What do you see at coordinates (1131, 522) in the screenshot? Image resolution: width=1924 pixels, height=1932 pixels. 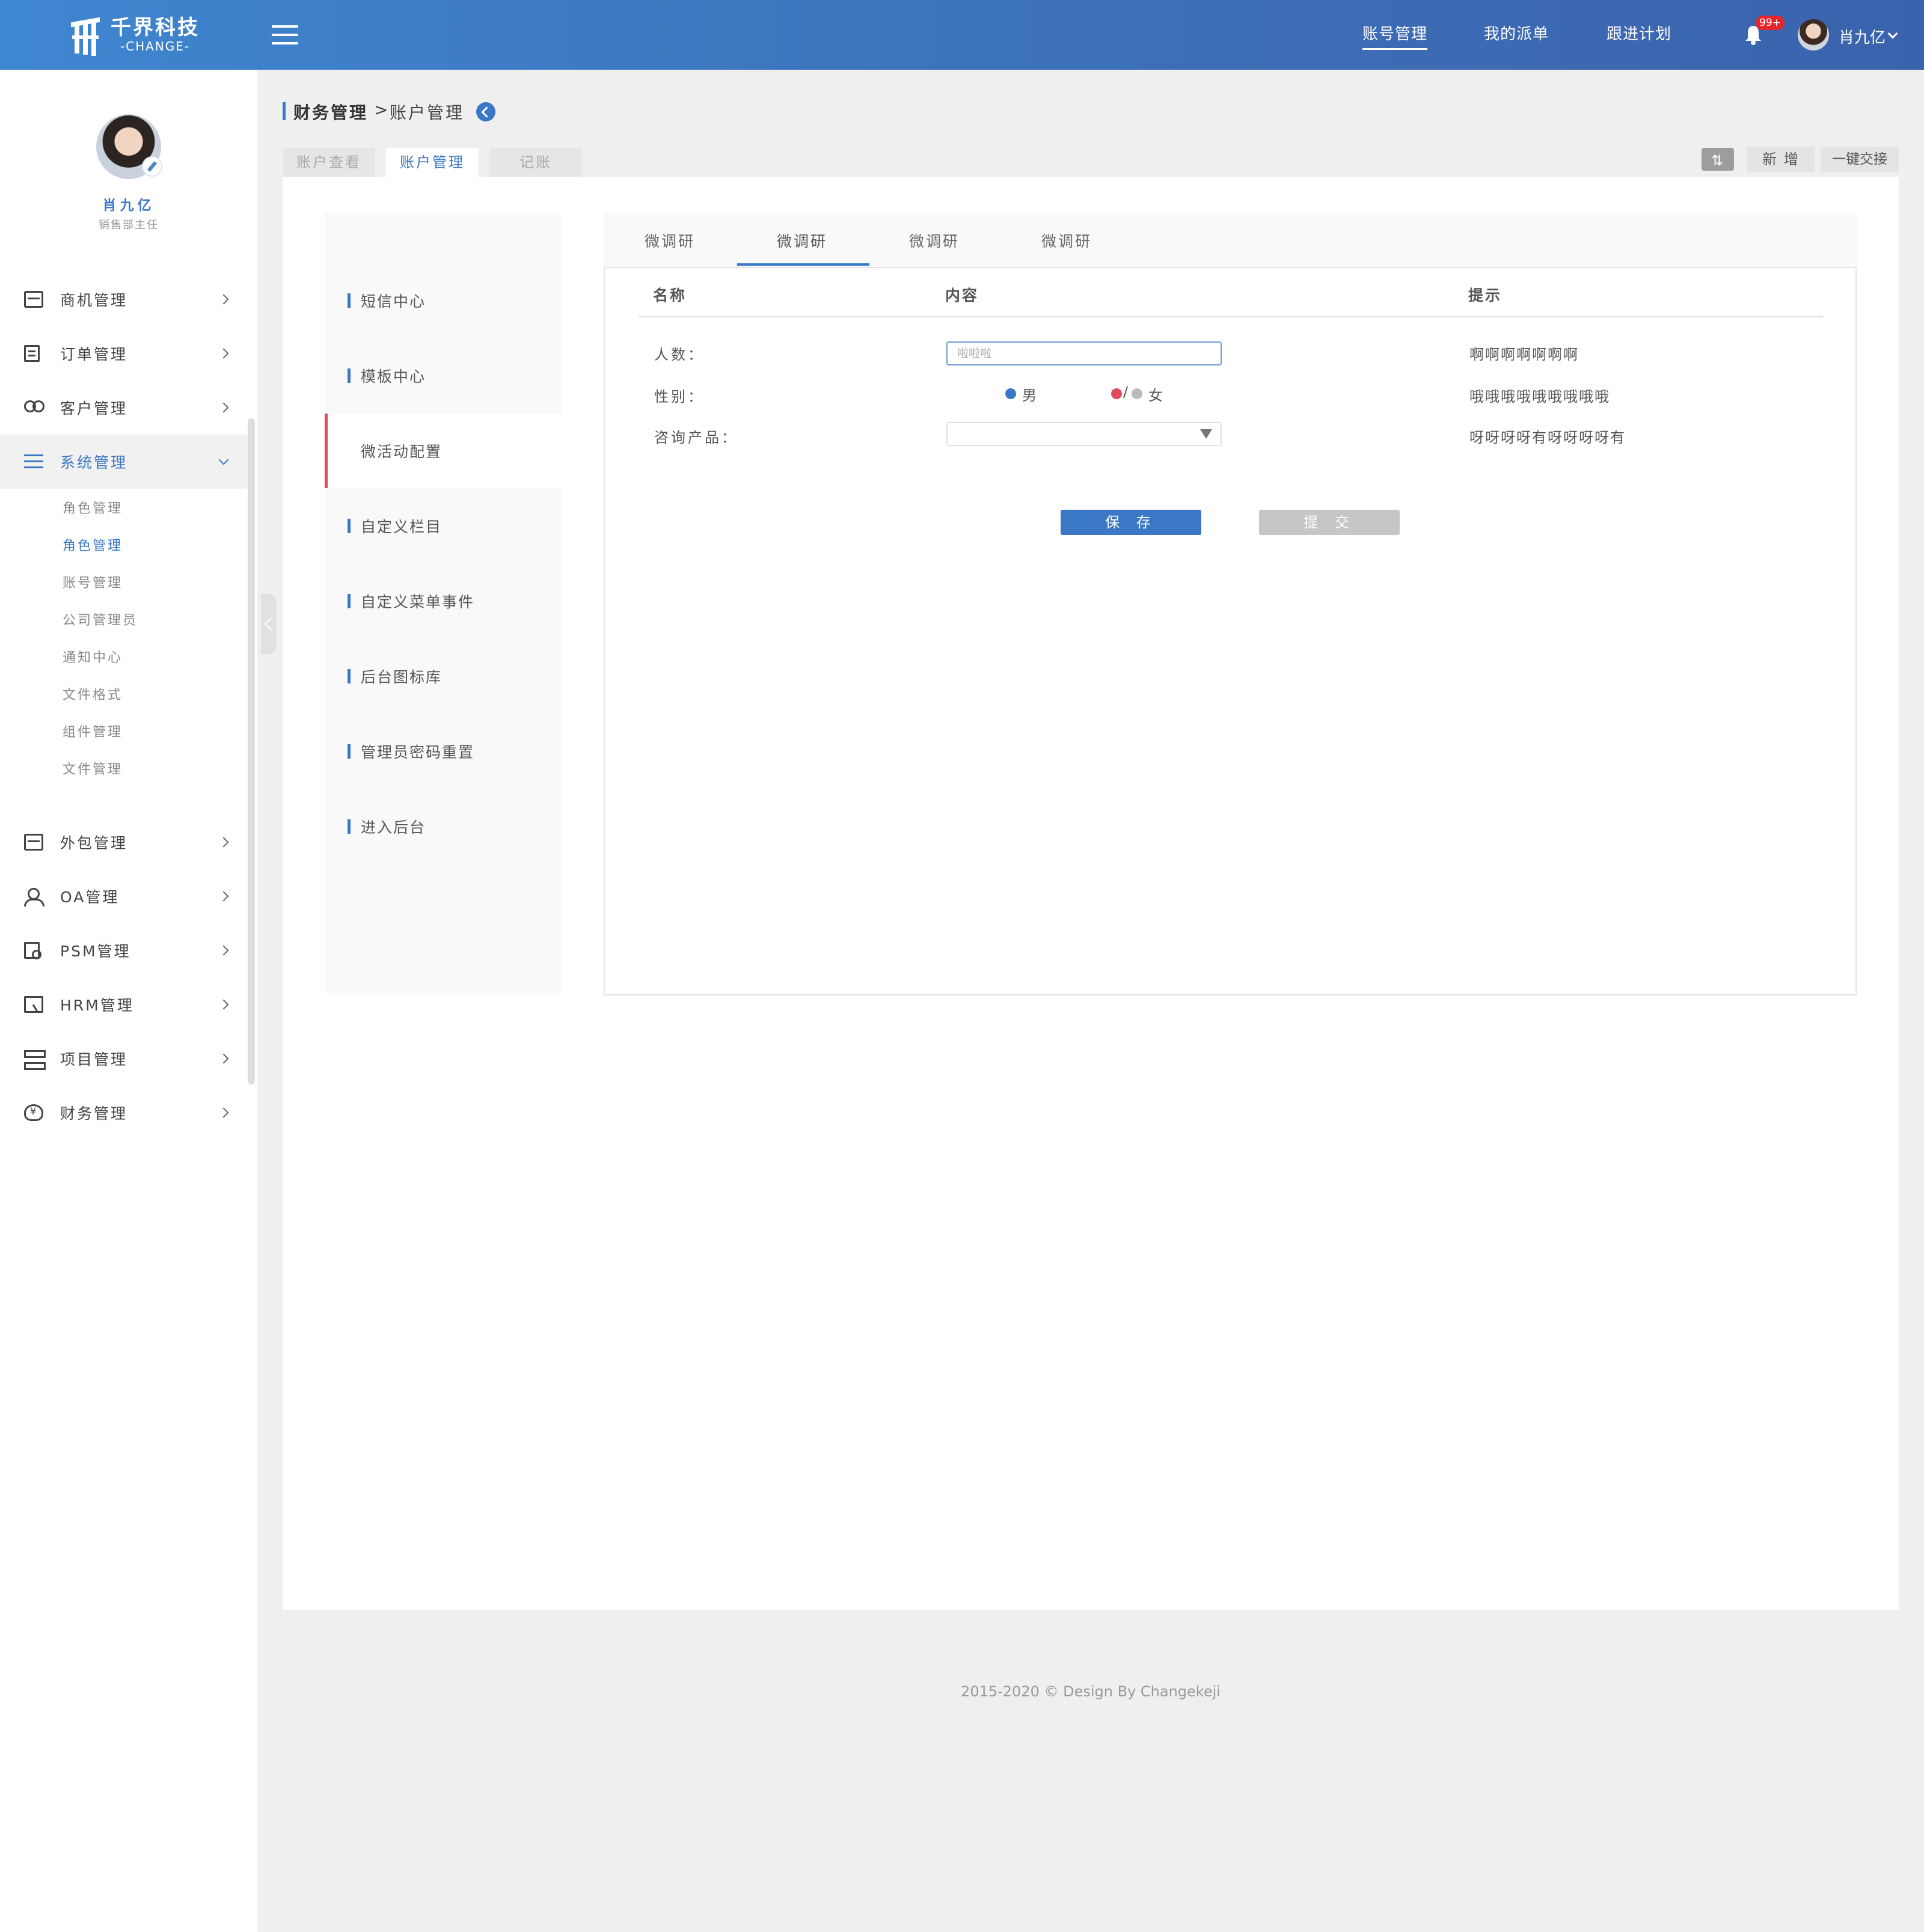 I see `save-button: 保 存` at bounding box center [1131, 522].